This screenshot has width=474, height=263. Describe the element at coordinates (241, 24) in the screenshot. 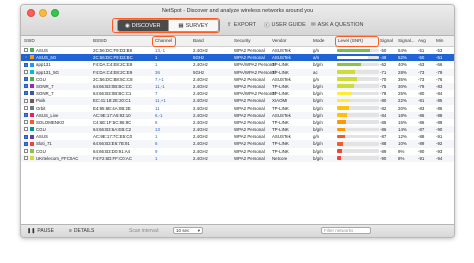

I see `export-button: ⇧ EXPORT` at that location.